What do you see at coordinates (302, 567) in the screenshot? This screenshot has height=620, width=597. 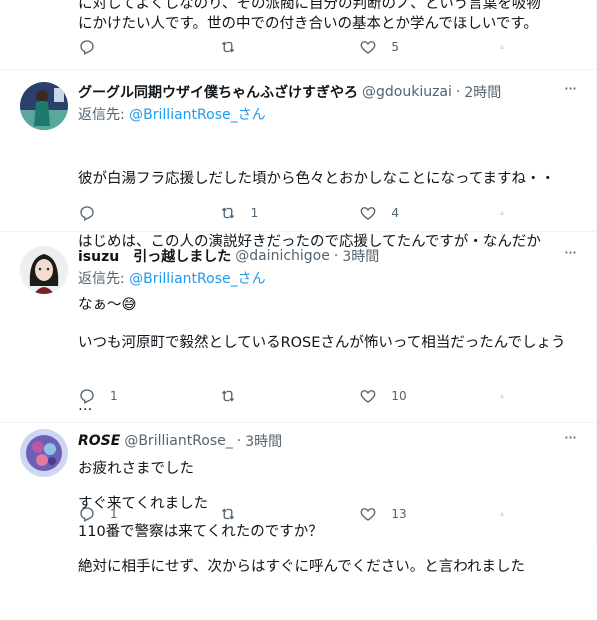 I see `tweet-text-line: 絶対に相手にせず、次からはすぐに呼んでください。と言われました` at bounding box center [302, 567].